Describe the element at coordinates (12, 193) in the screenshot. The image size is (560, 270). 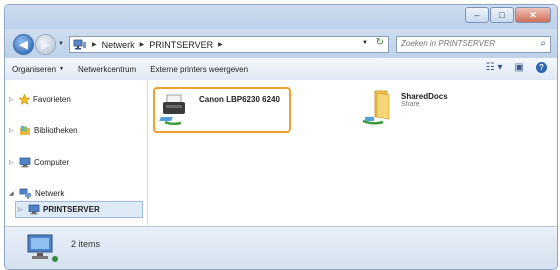
I see `collapse-icon: ◢` at that location.